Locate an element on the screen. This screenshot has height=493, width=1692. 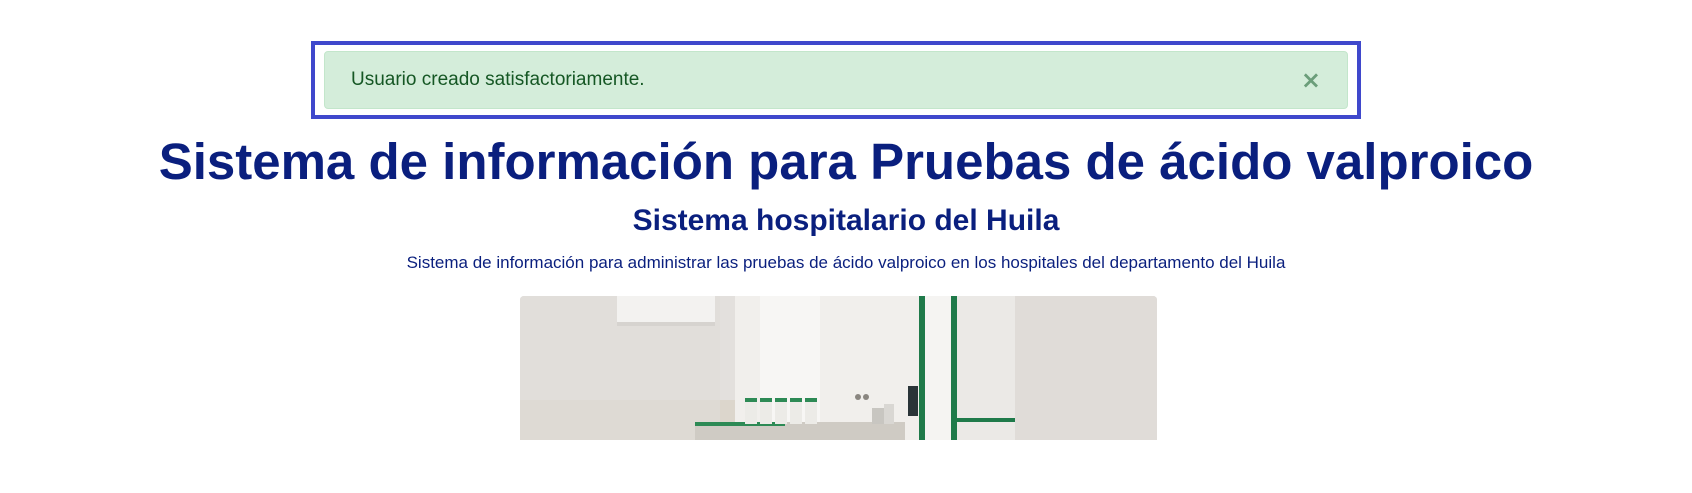
success-alert: Usuario creado satisfactoriamente. × is located at coordinates (836, 80).